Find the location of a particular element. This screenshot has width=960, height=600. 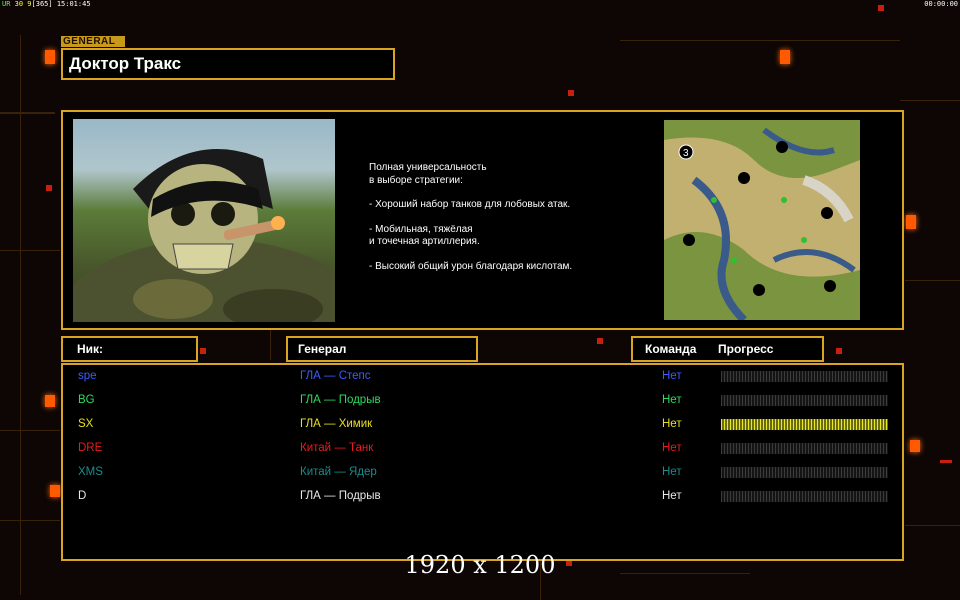

hud-clock: 15:01:45 is located at coordinates (73, 4).